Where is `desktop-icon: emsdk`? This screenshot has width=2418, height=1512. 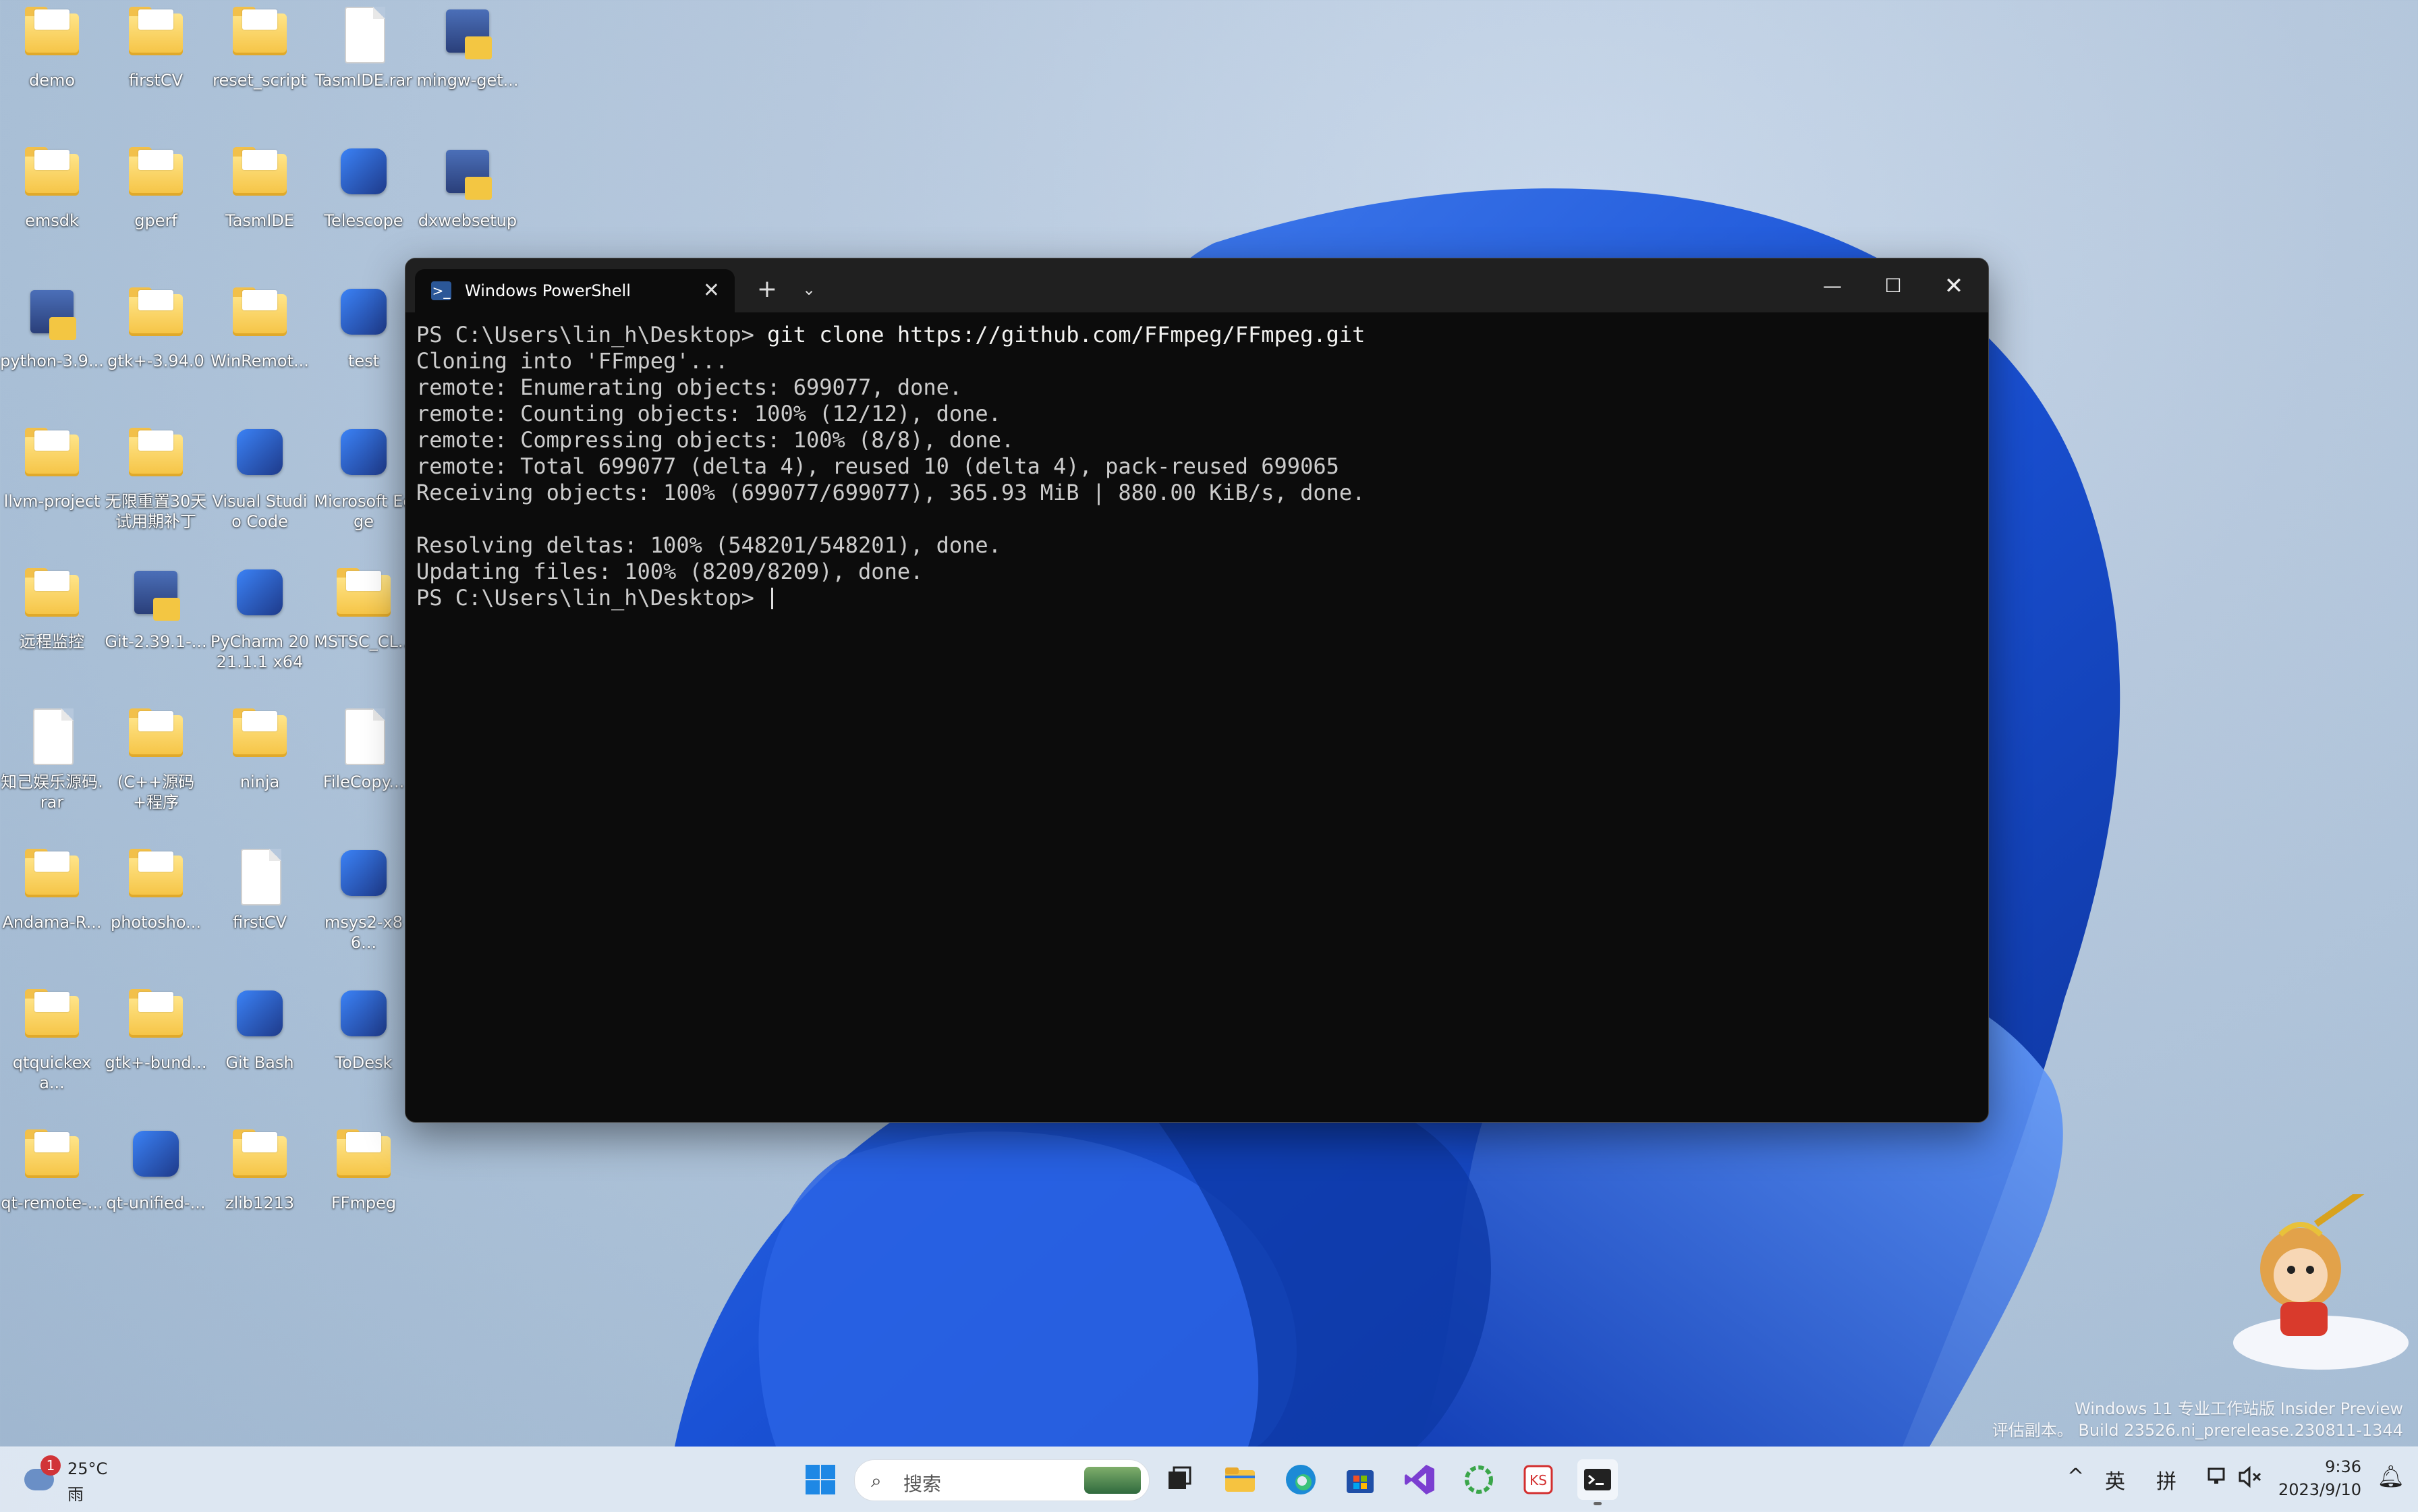
desktop-icon: emsdk is located at coordinates (52, 185).